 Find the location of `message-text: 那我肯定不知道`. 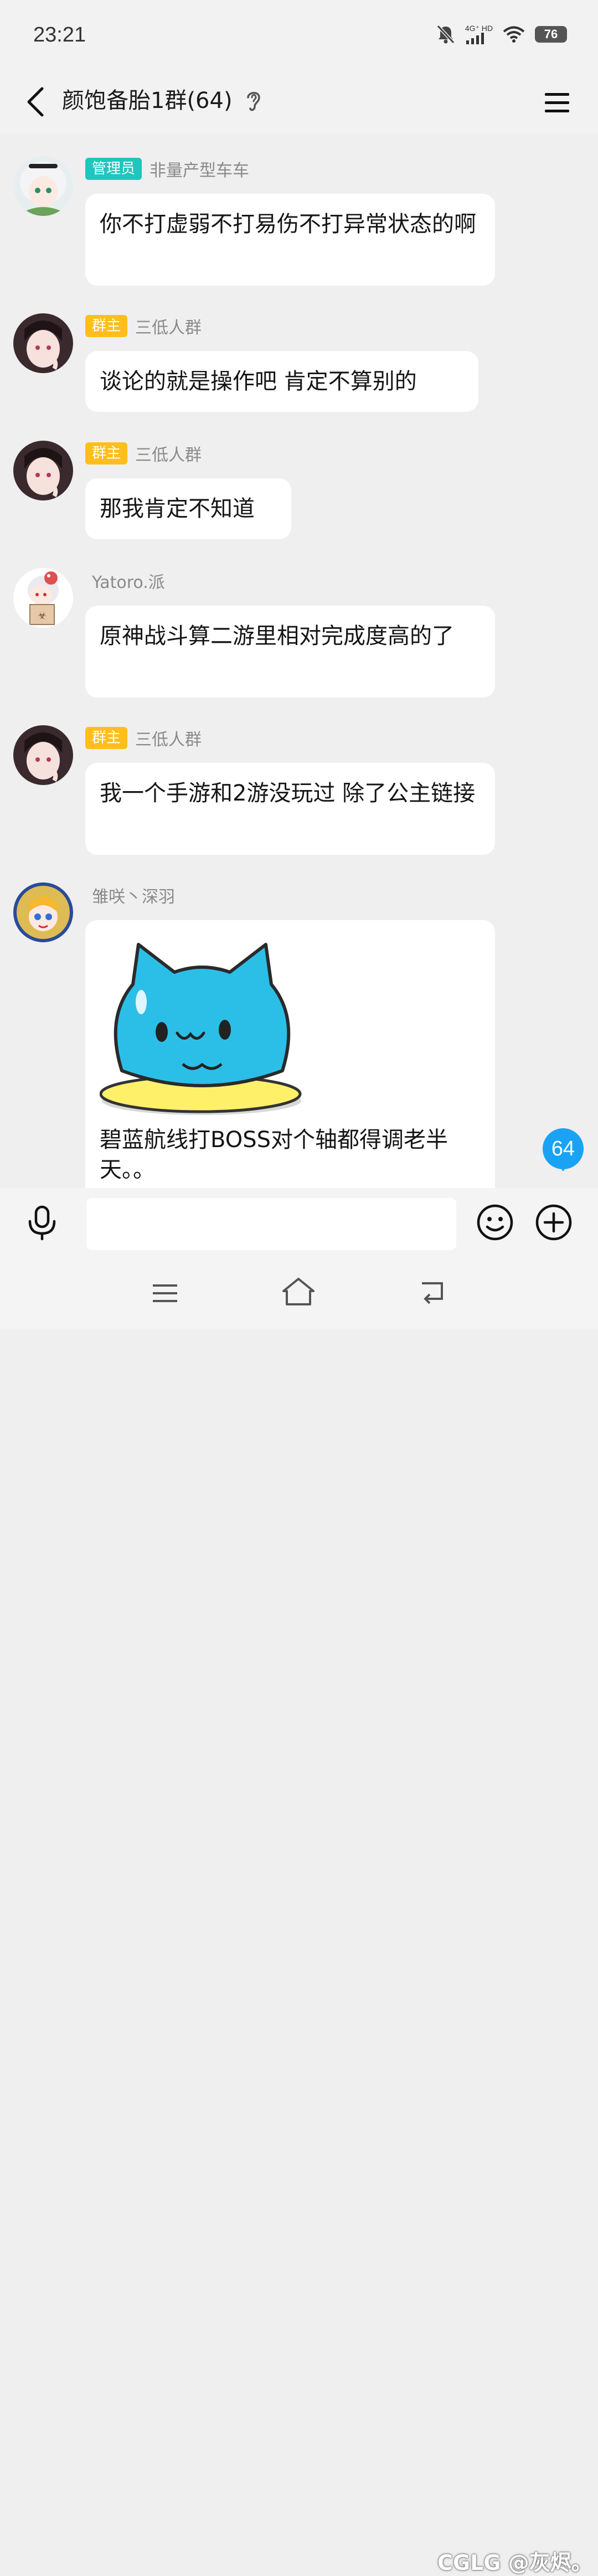

message-text: 那我肯定不知道 is located at coordinates (177, 509).